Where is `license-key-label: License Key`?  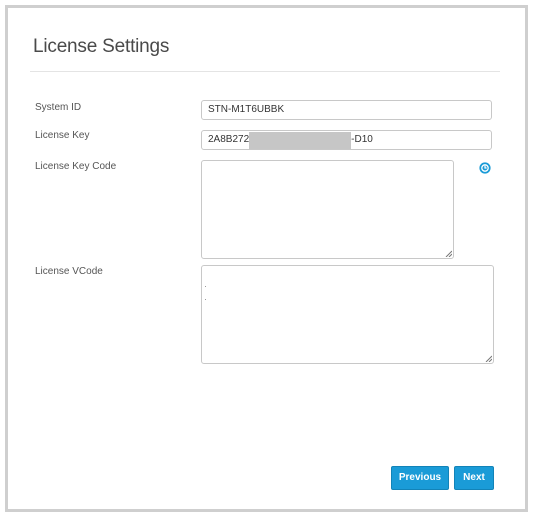
license-key-label: License Key is located at coordinates (62, 135).